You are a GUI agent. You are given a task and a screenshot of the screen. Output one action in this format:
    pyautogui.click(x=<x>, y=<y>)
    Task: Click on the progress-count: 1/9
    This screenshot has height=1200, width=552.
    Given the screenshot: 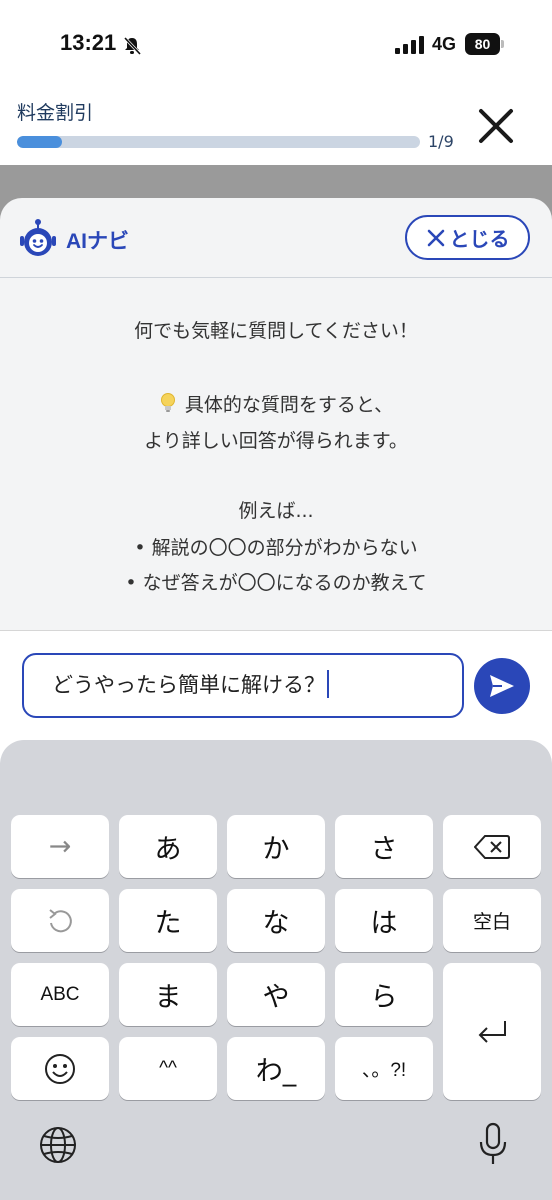 What is the action you would take?
    pyautogui.click(x=441, y=141)
    